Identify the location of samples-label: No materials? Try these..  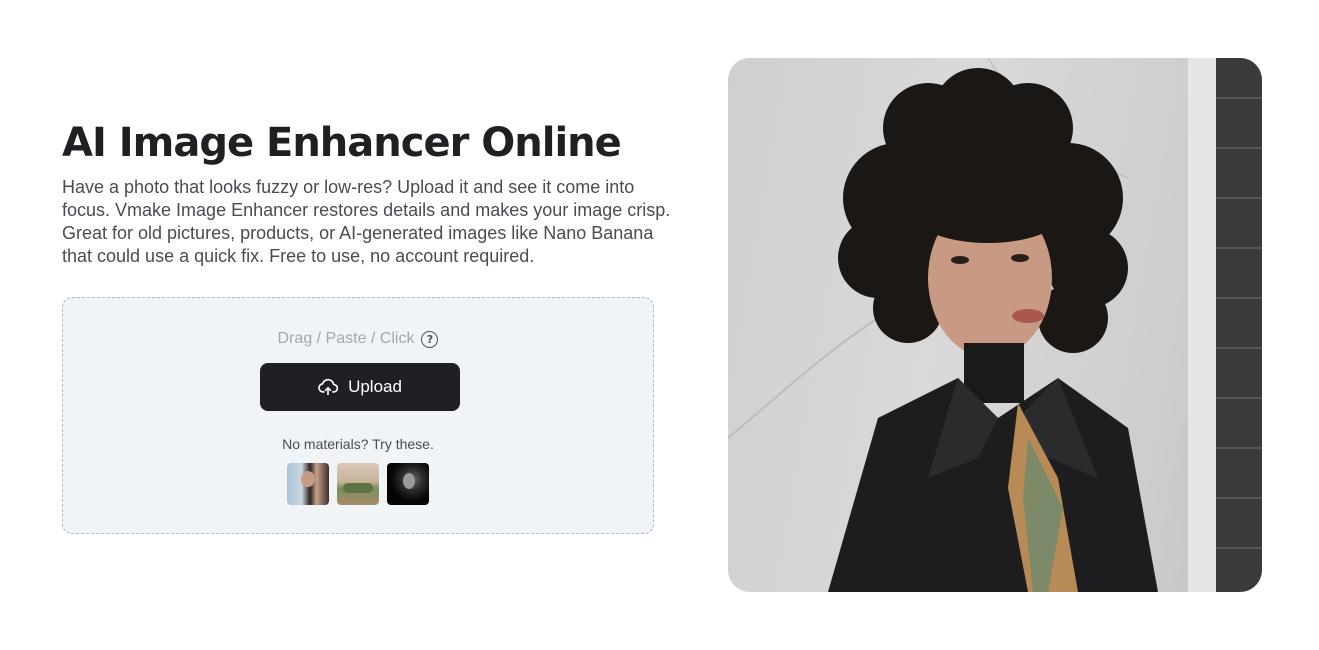
(358, 444).